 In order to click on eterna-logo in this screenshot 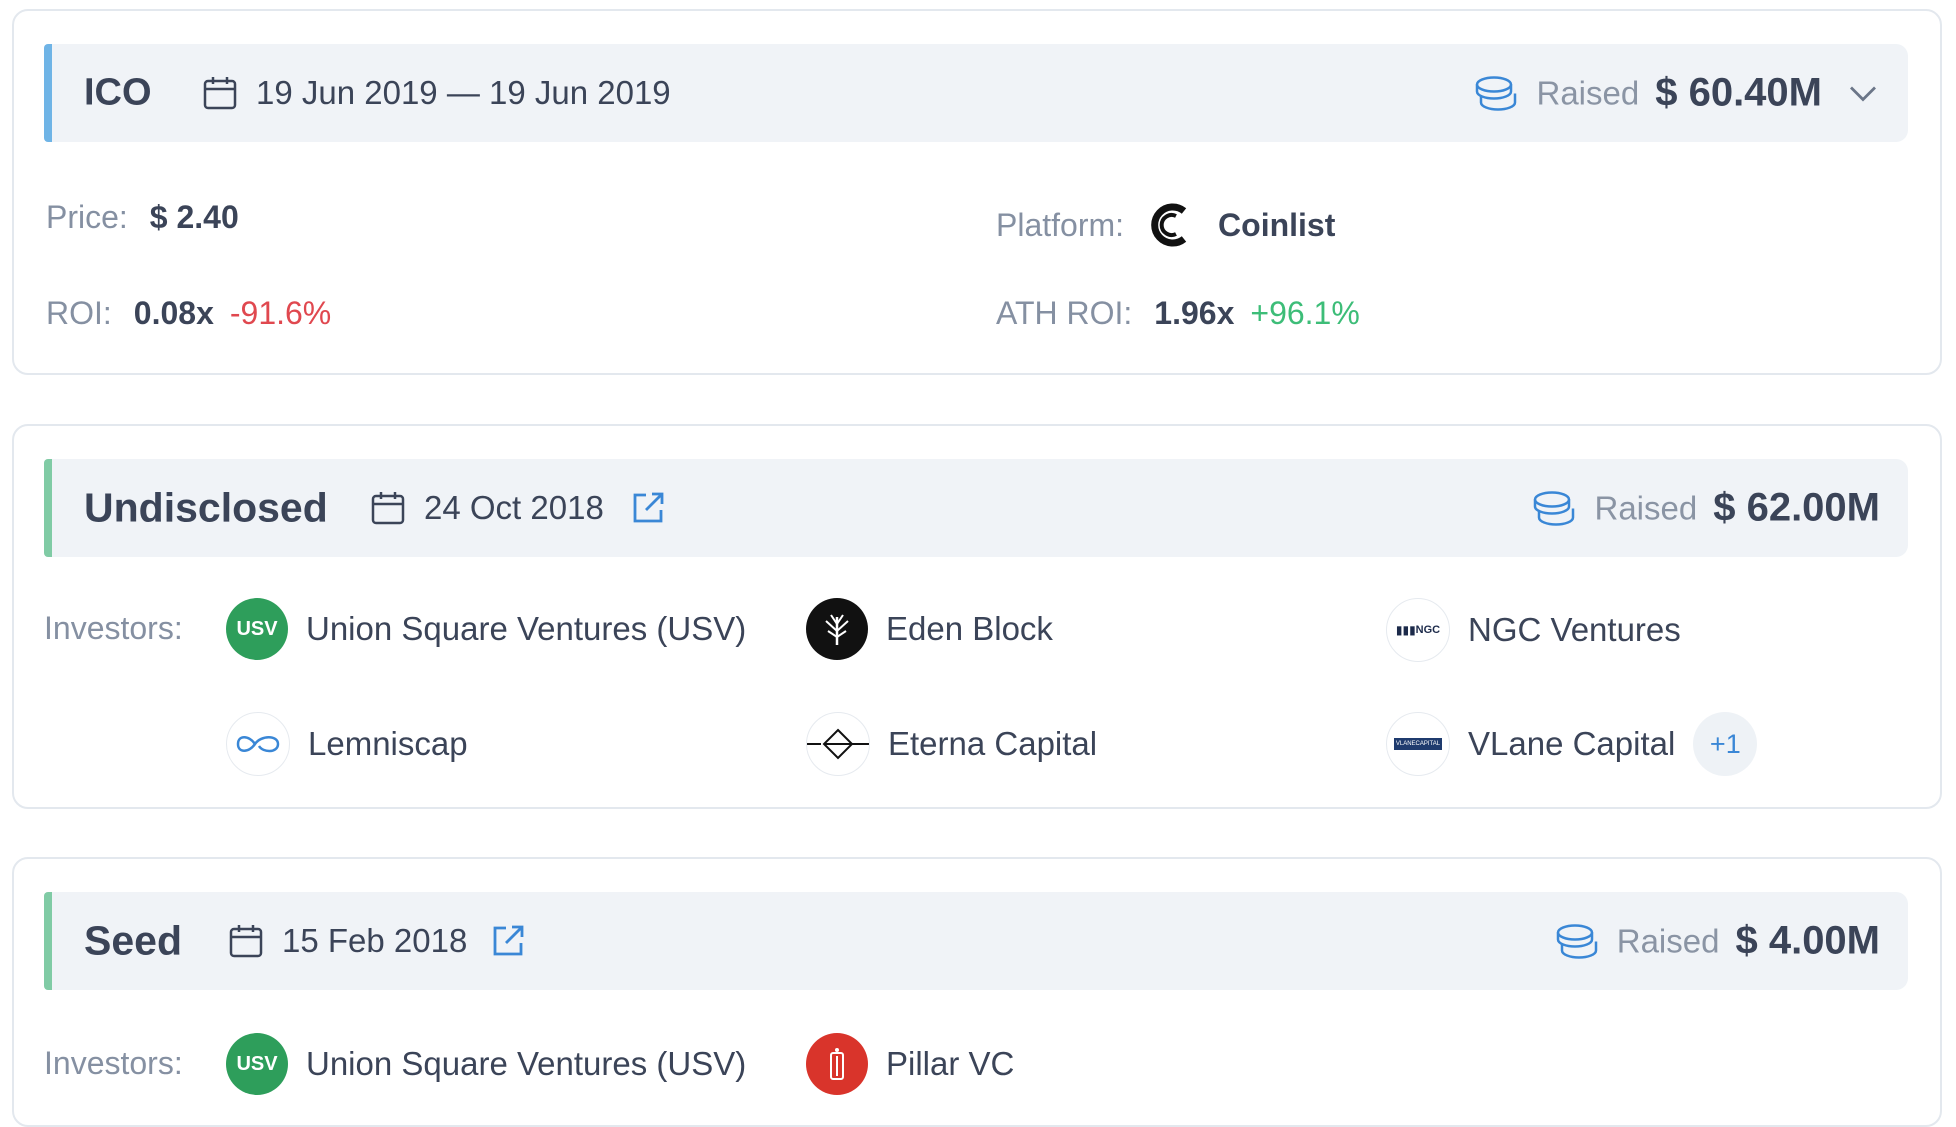, I will do `click(838, 744)`.